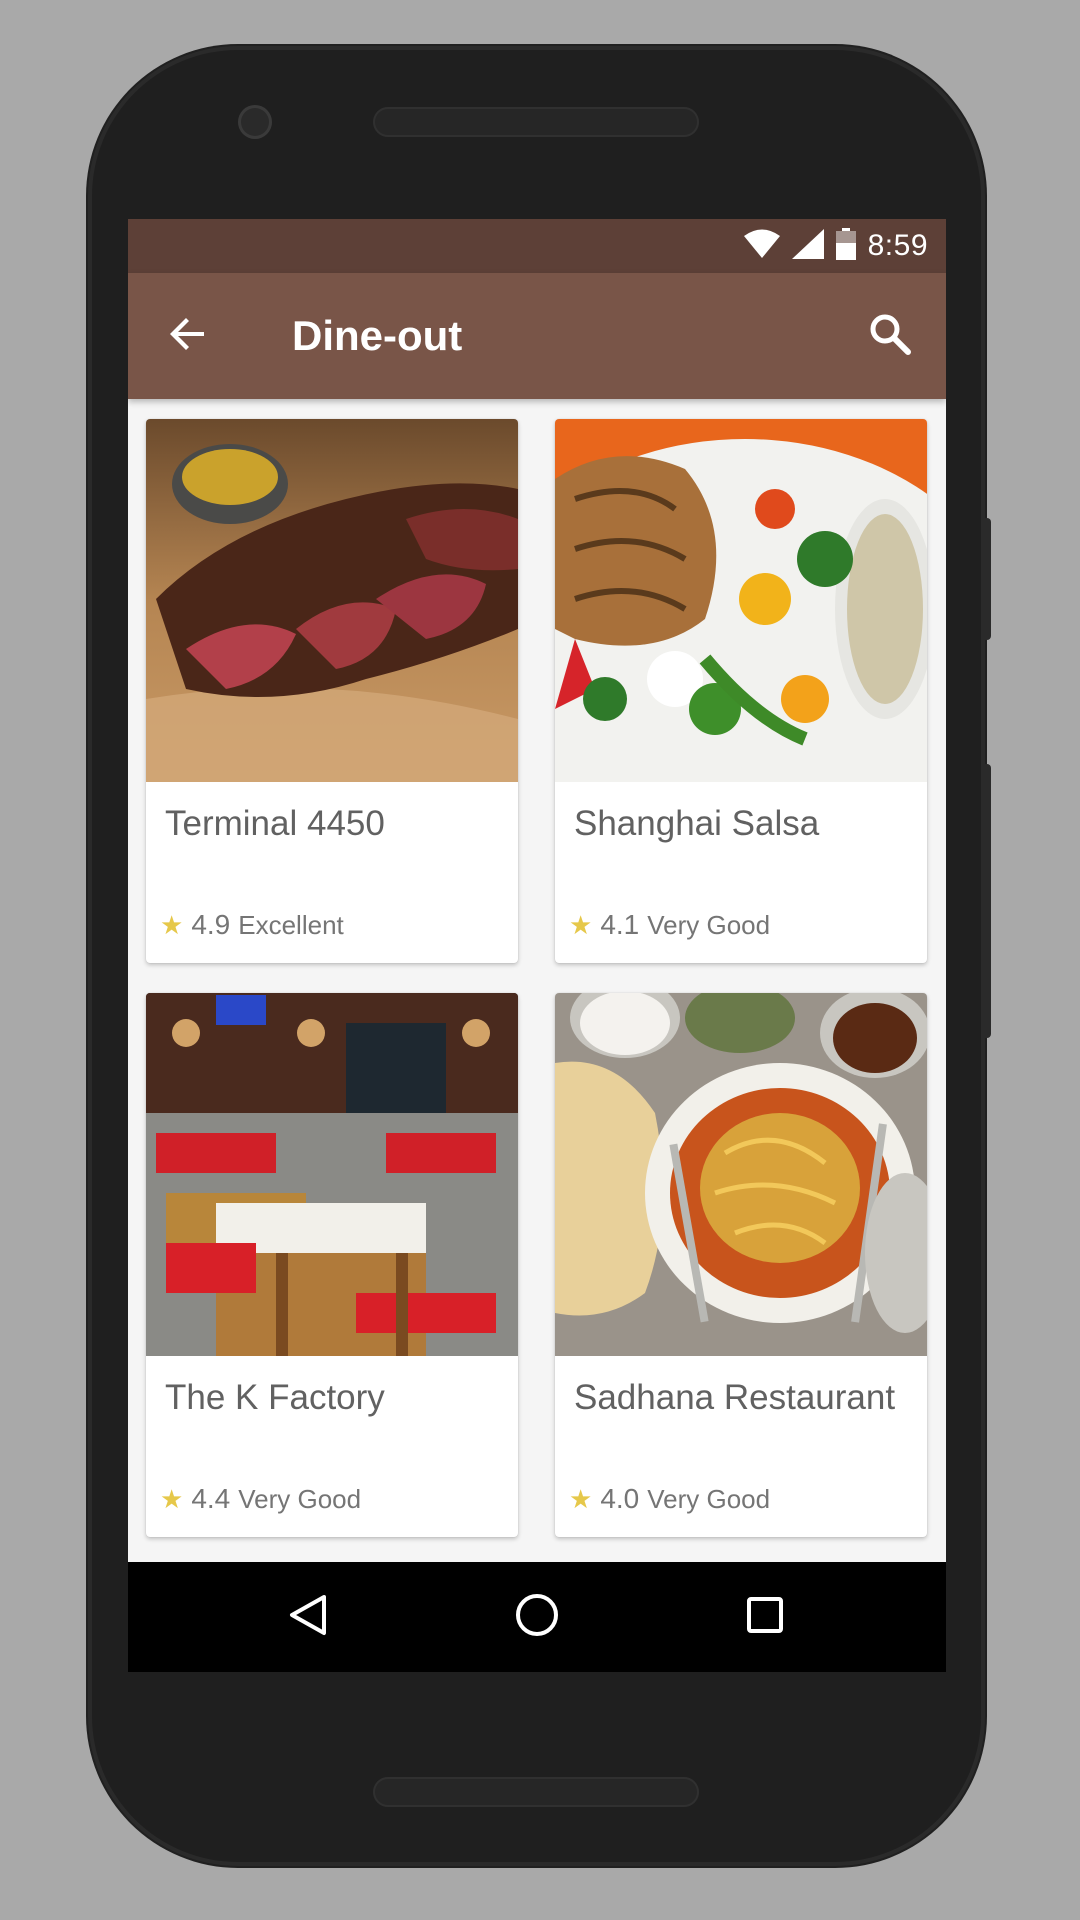  I want to click on nav-home-button, so click(537, 1617).